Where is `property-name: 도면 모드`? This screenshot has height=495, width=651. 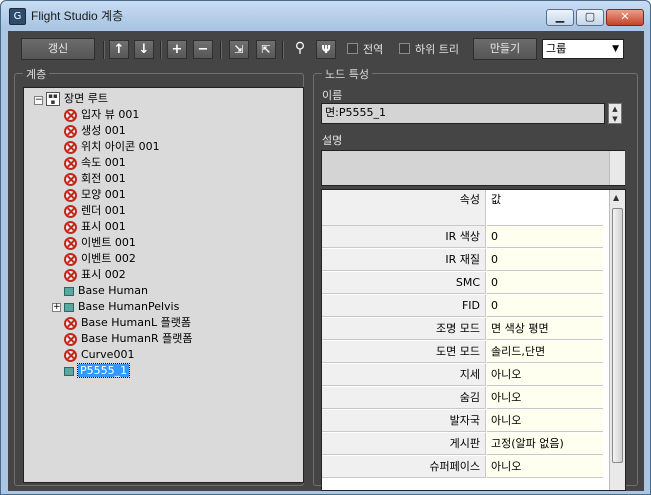
property-name: 도면 모드 is located at coordinates (404, 352).